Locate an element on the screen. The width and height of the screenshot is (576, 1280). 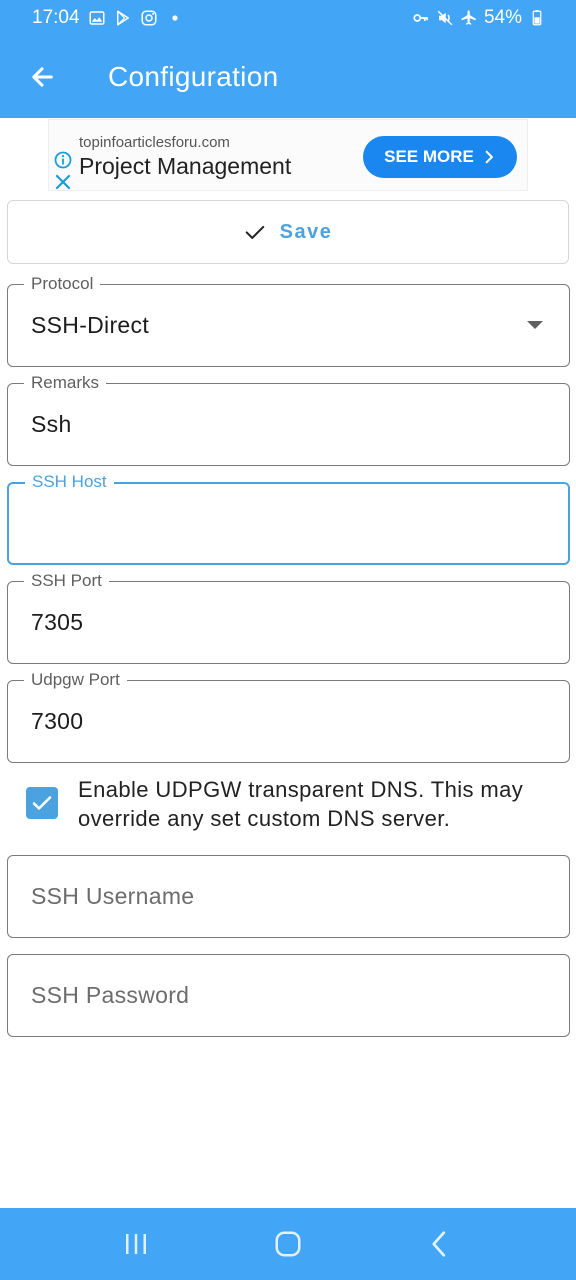
ssh-port-field: SSH Port 7305 is located at coordinates (288, 617).